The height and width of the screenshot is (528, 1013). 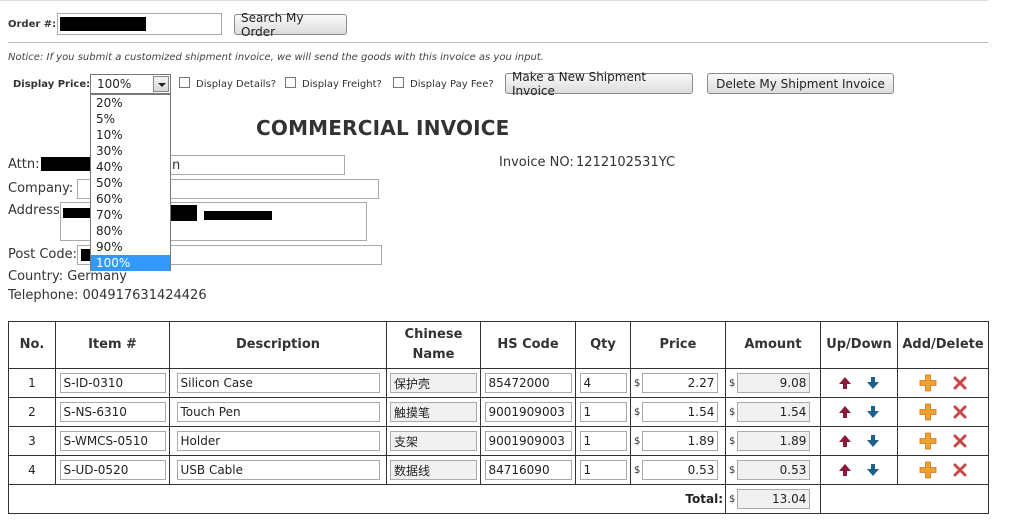 I want to click on price-option-selected: 100%, so click(x=130, y=263).